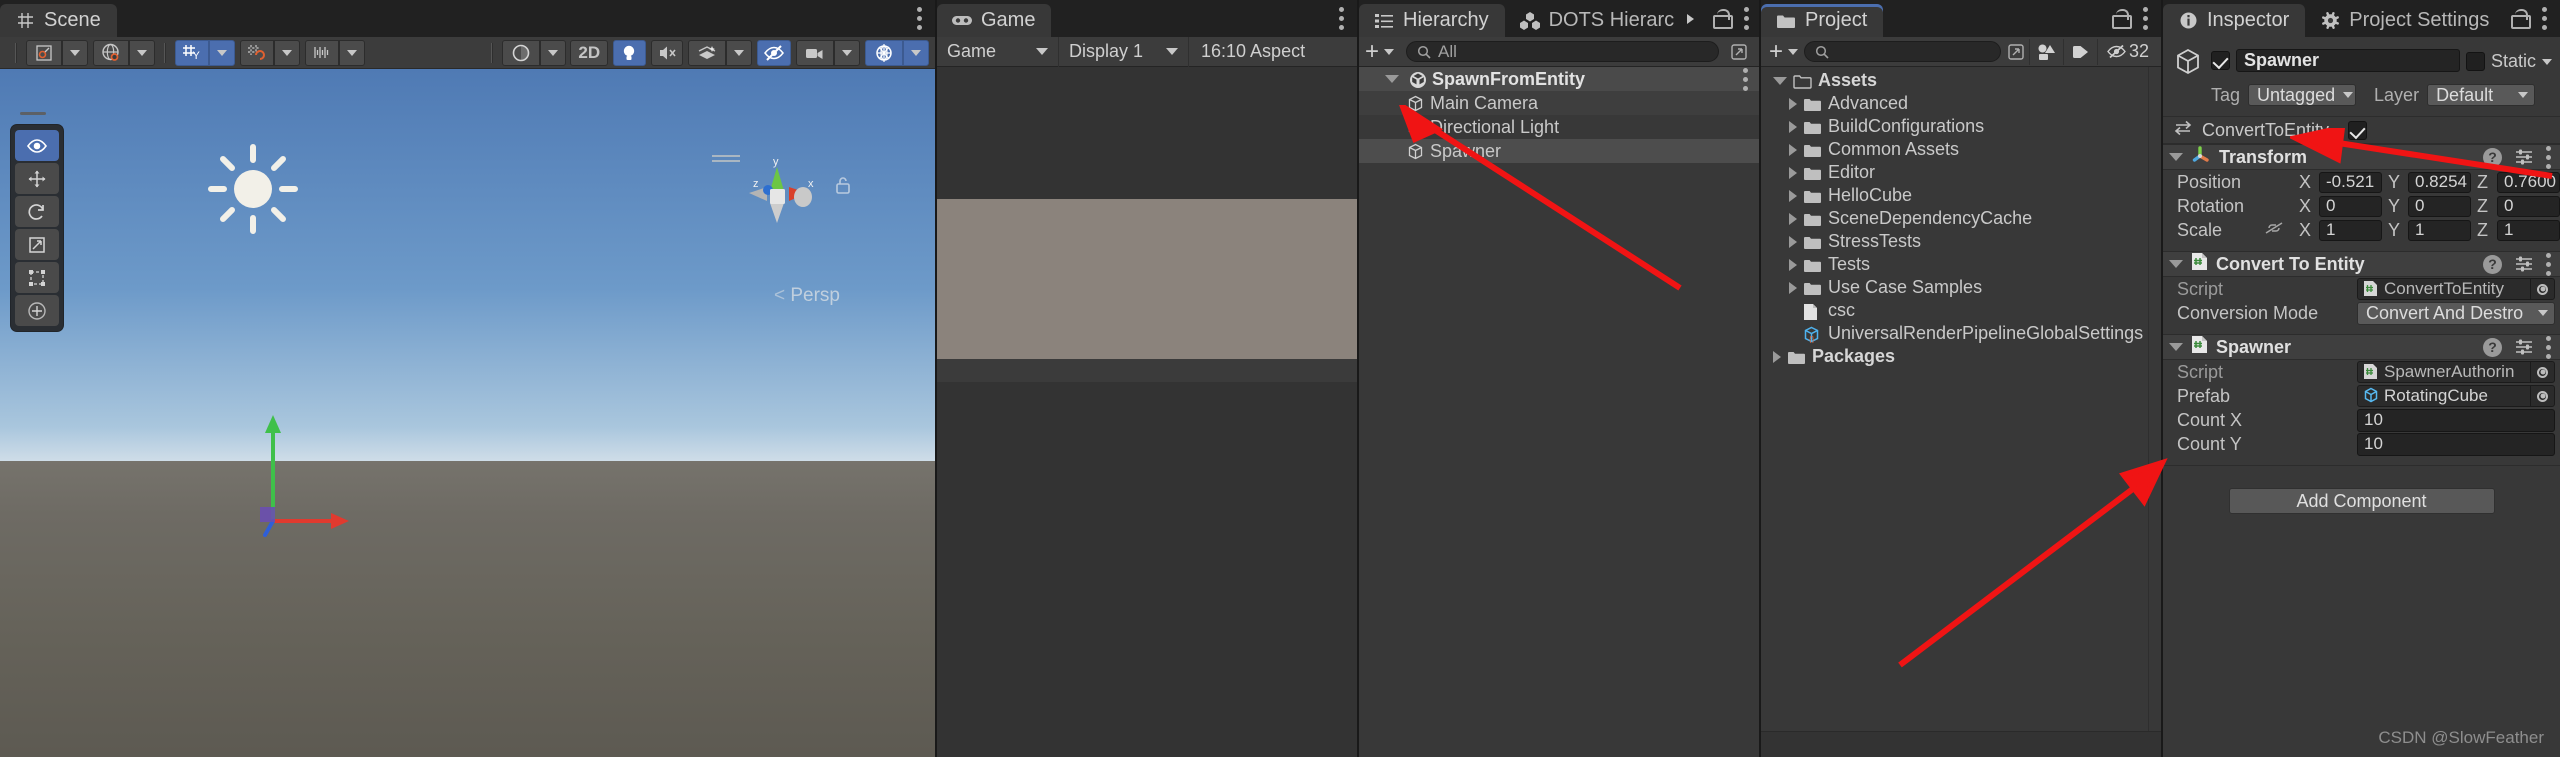 This screenshot has width=2560, height=757. I want to click on expand-triangle-icon-transform, so click(2176, 157).